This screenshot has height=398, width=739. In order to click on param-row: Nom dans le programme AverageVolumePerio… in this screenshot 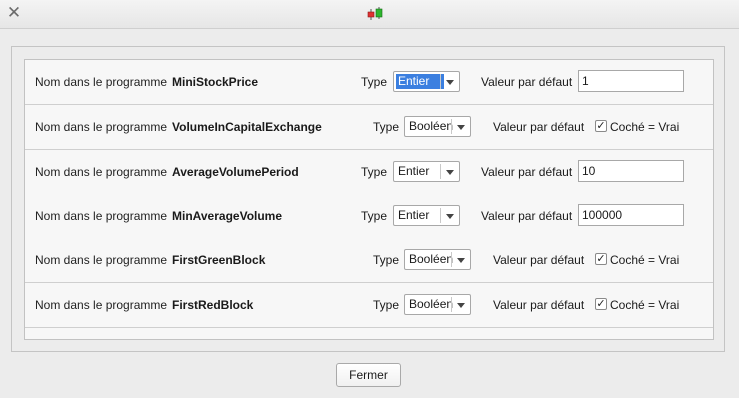, I will do `click(369, 172)`.